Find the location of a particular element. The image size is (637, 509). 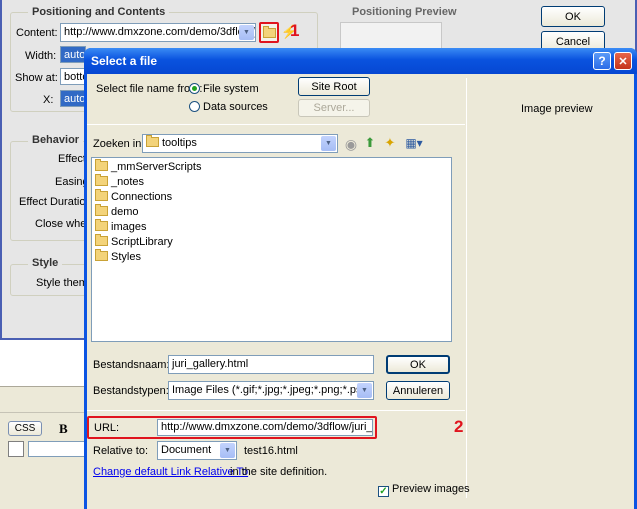

radio-file-system: File system is located at coordinates (224, 89).